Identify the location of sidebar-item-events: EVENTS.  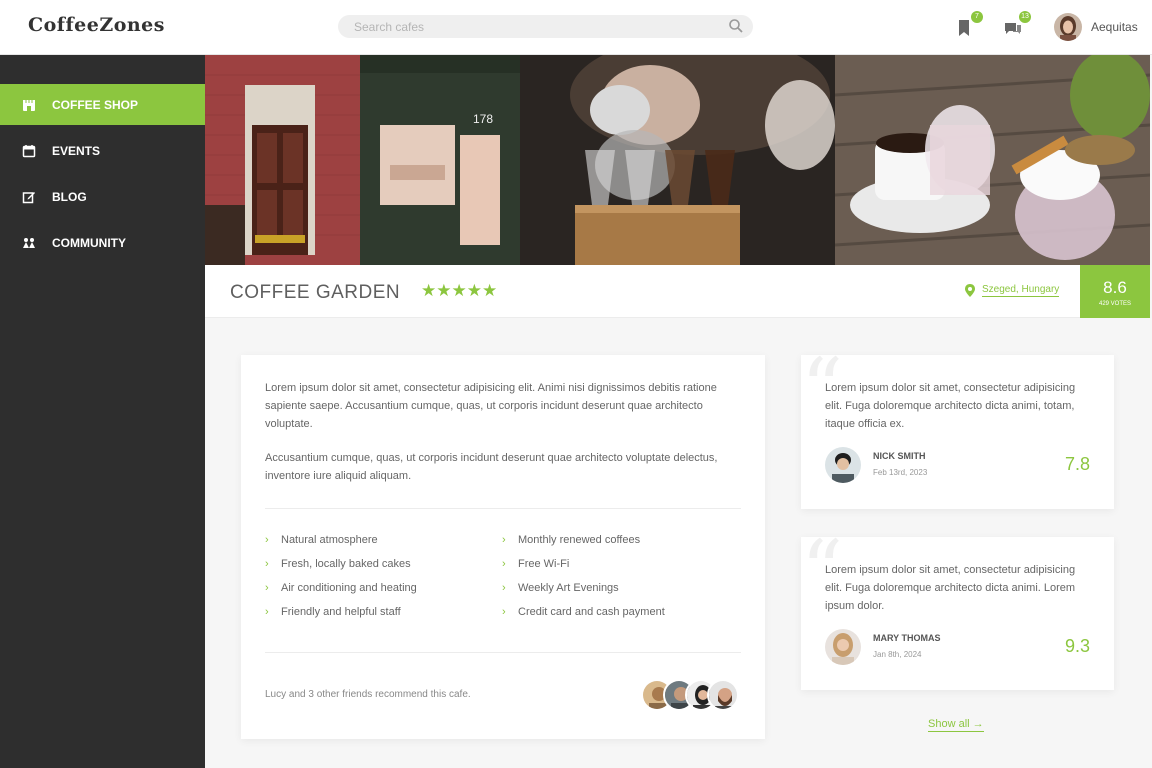
(102, 150).